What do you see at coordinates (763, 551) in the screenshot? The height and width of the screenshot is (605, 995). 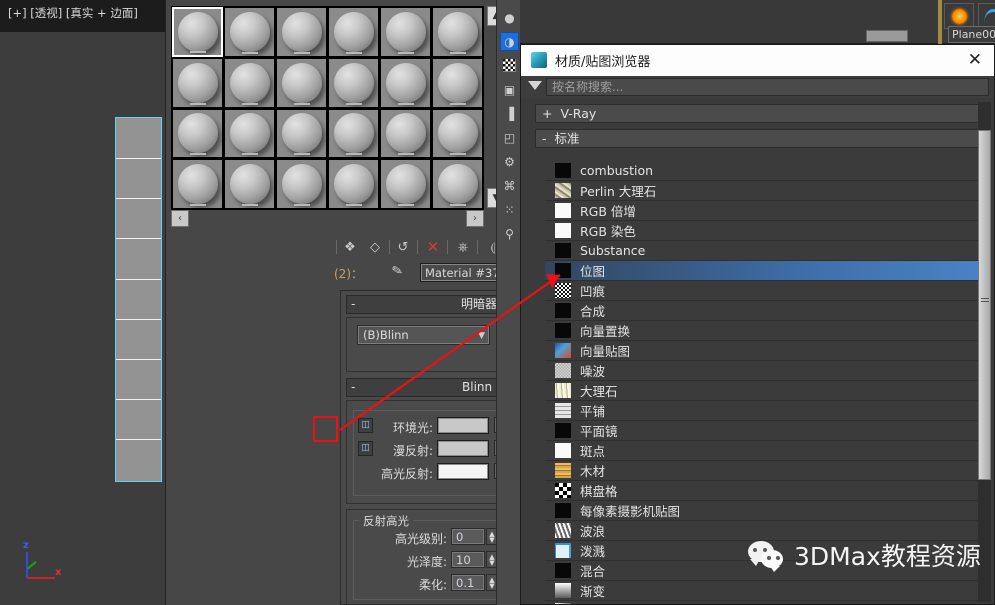 I see `list-item: 泼溅` at bounding box center [763, 551].